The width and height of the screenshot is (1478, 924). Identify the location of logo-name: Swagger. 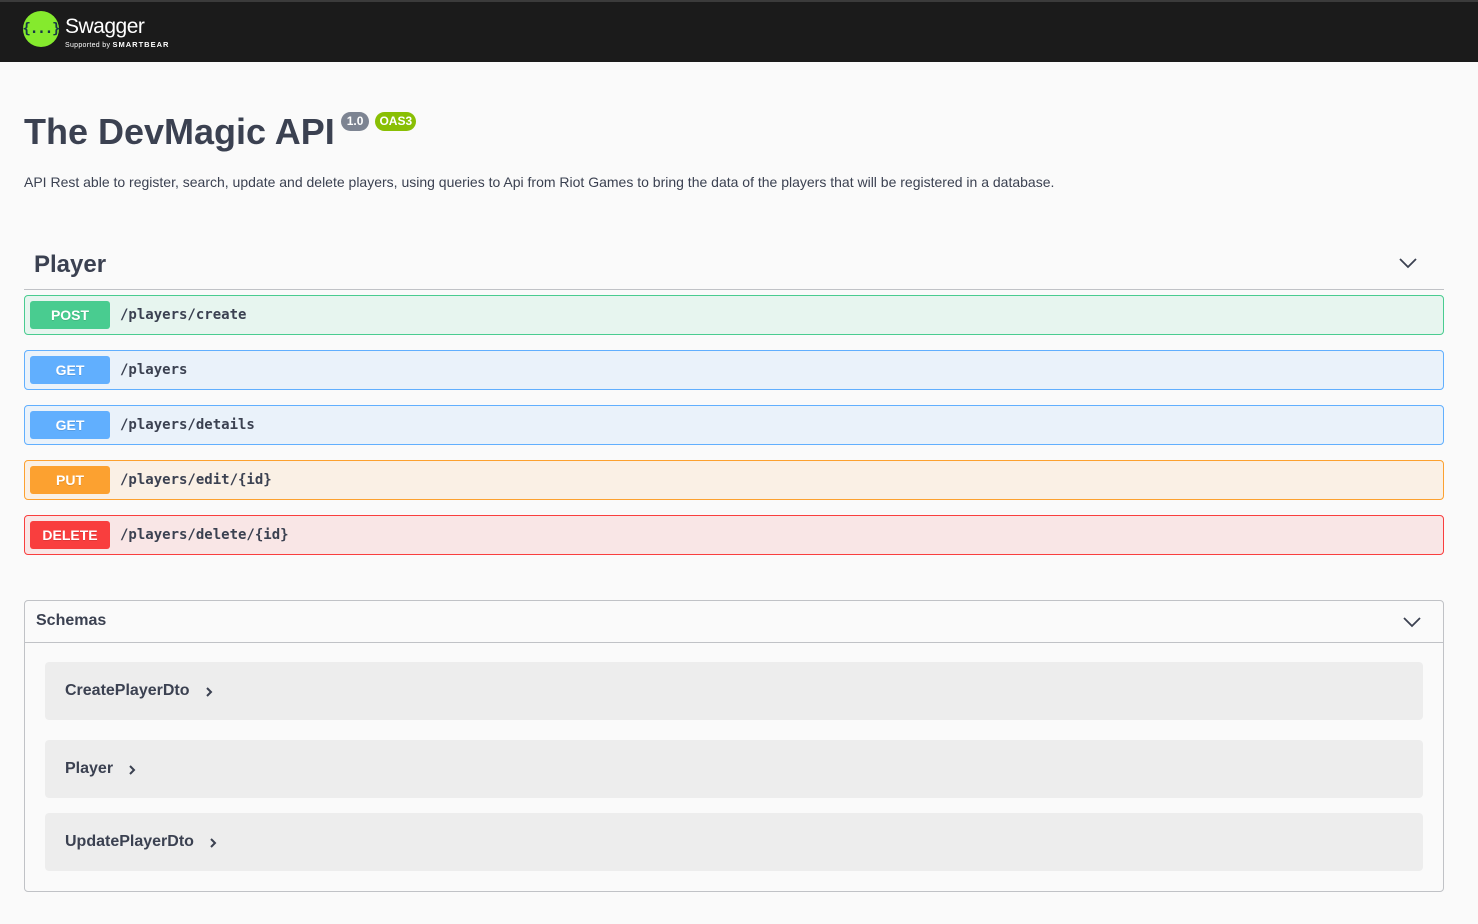
(105, 26).